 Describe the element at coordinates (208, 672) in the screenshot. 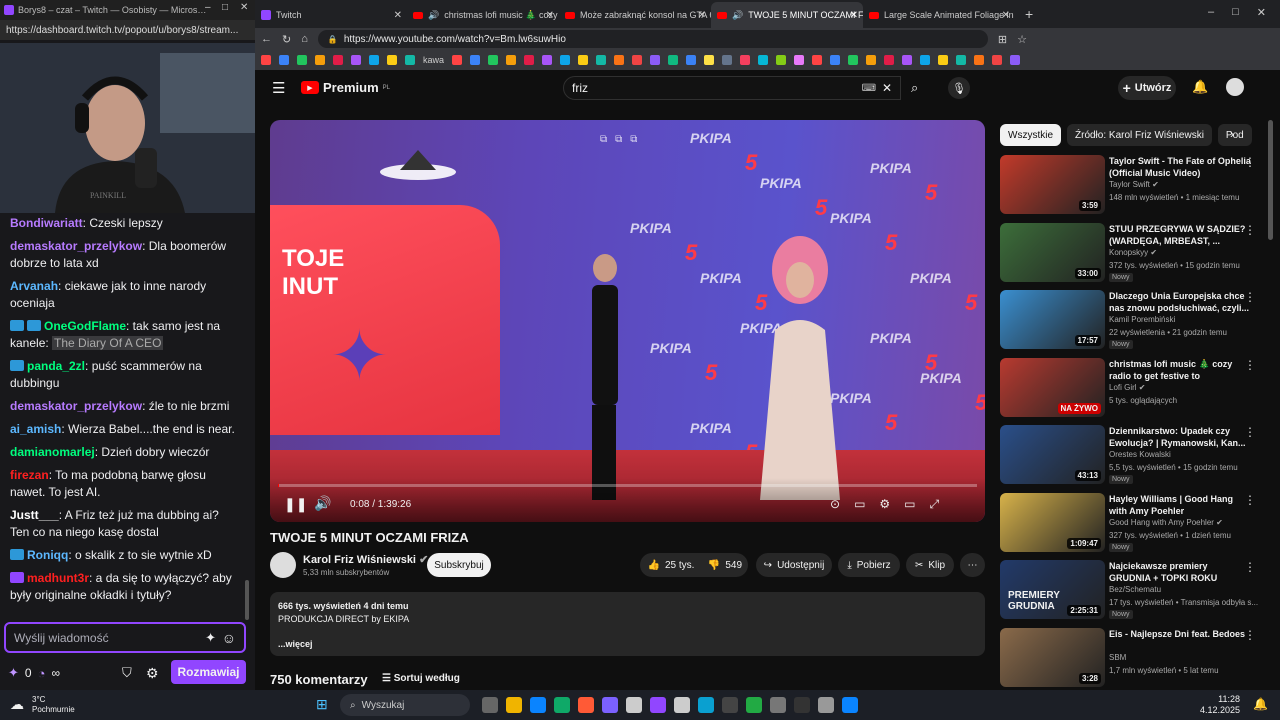

I see `chat-send-button: Rozmawiaj` at that location.